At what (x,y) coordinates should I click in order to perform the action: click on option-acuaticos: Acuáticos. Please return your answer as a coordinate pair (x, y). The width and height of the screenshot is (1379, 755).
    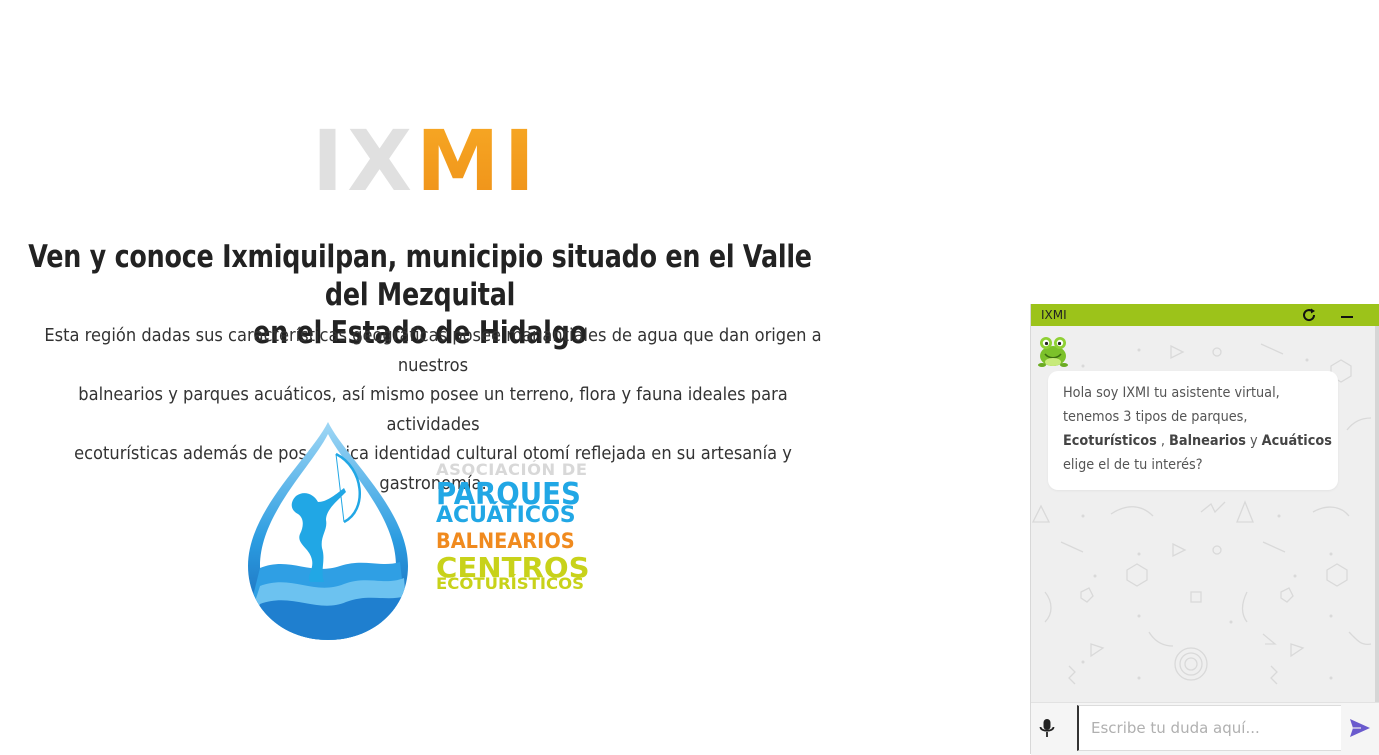
    Looking at the image, I should click on (1297, 441).